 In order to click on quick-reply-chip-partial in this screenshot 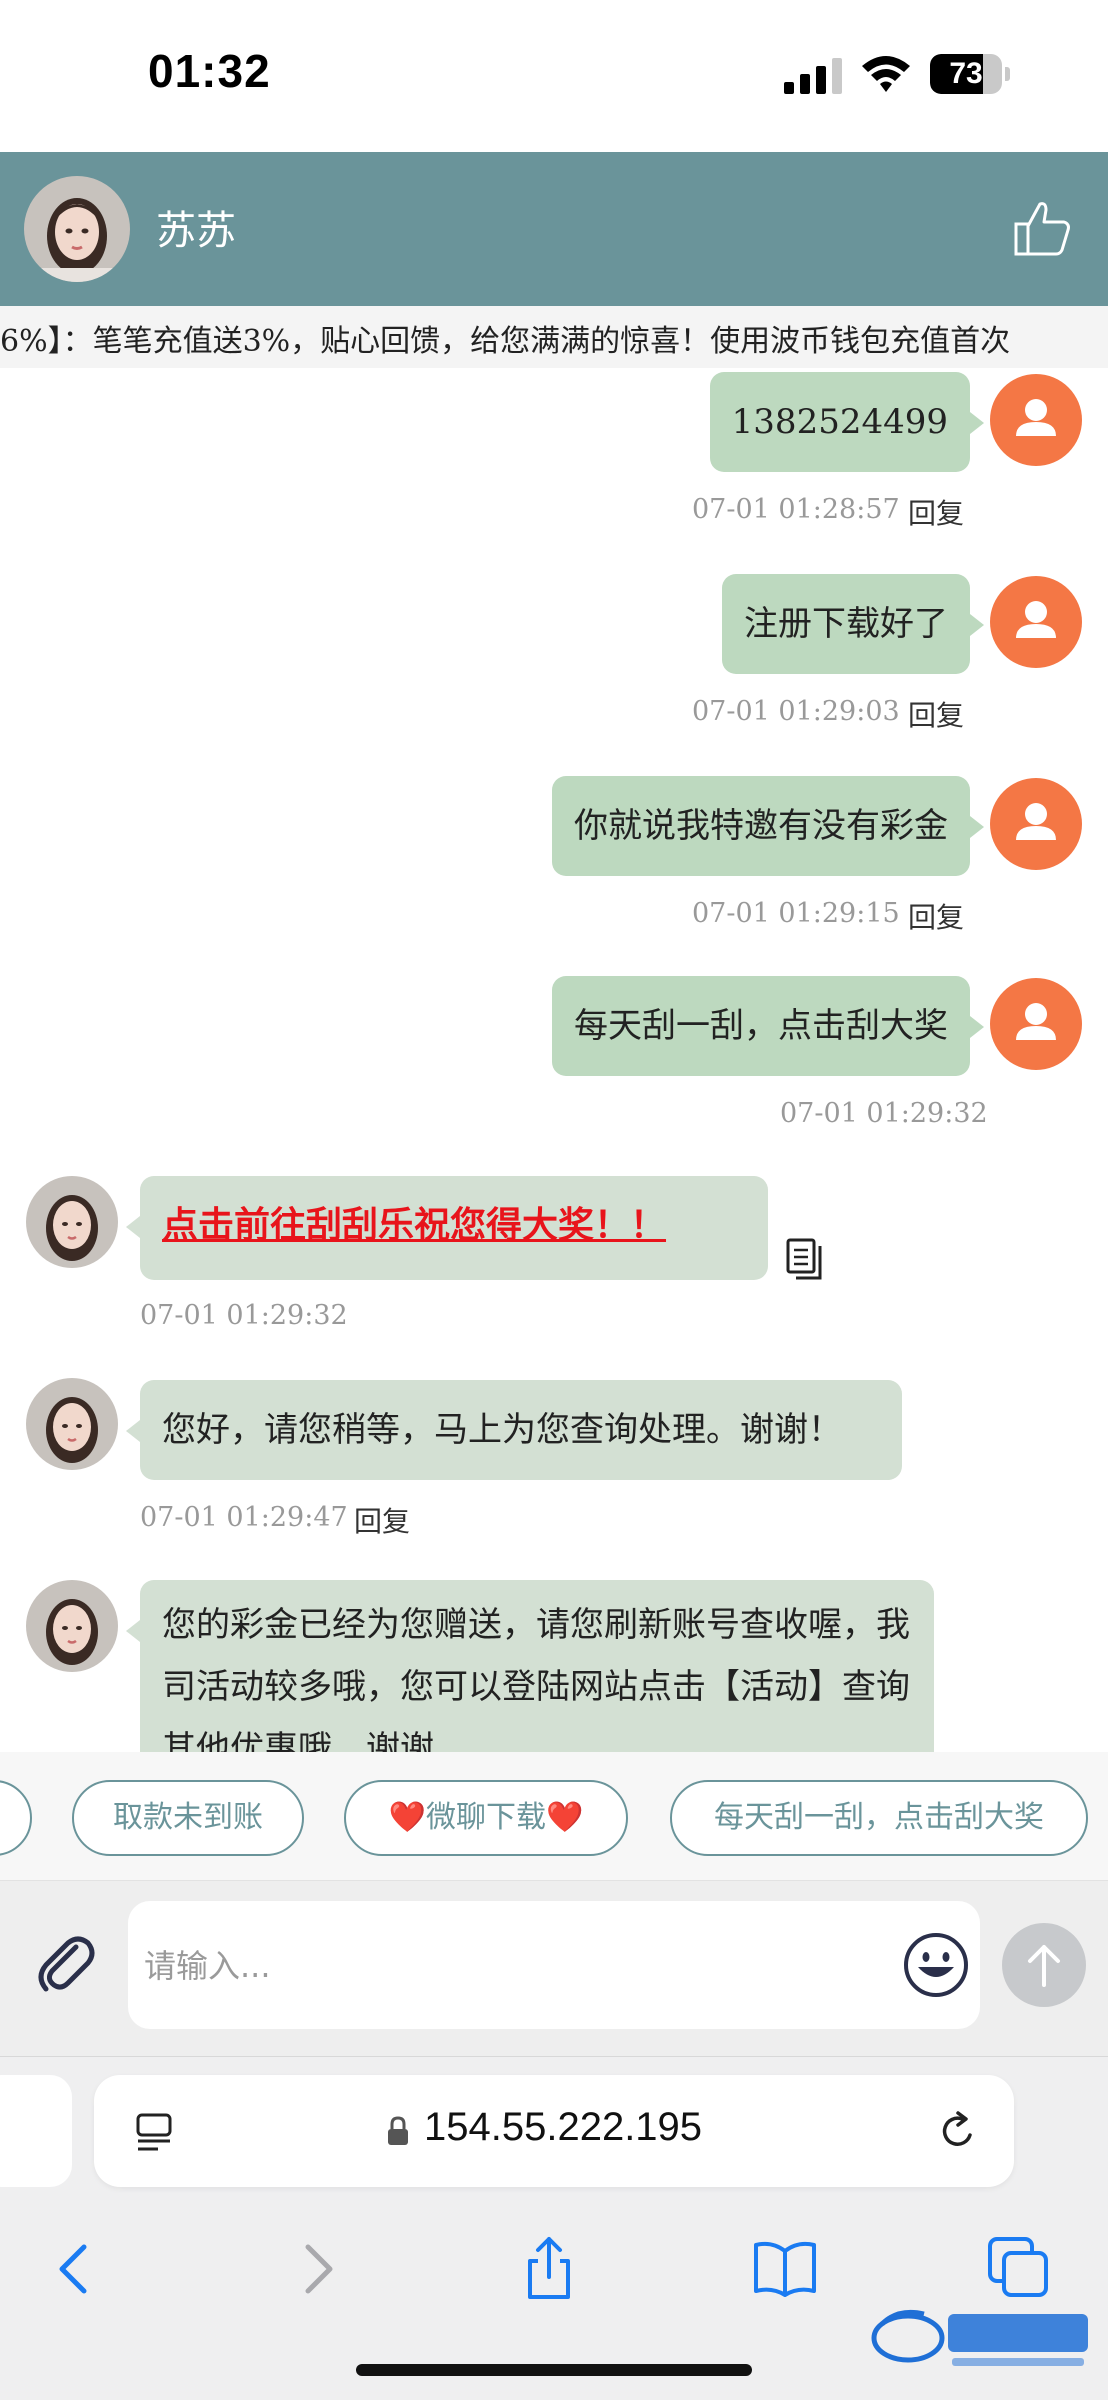, I will do `click(16, 1818)`.